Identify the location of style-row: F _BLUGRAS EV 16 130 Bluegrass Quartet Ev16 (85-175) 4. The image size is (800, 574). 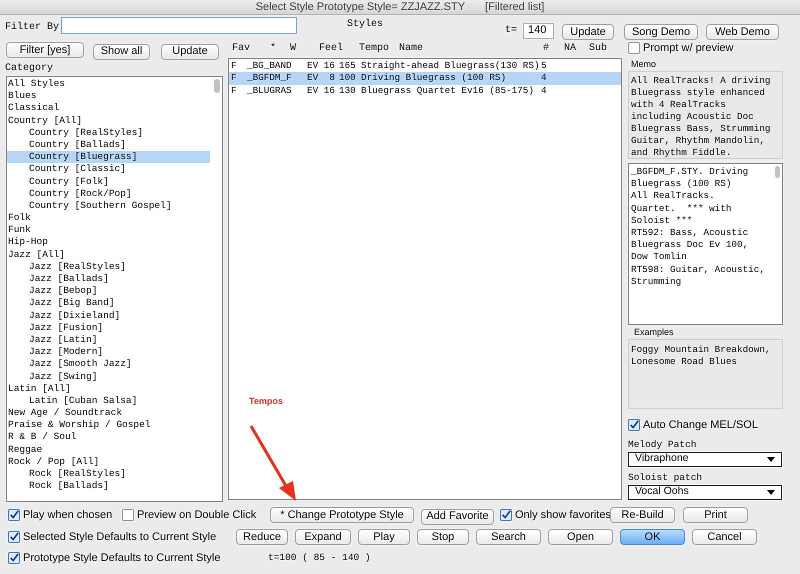
(425, 91).